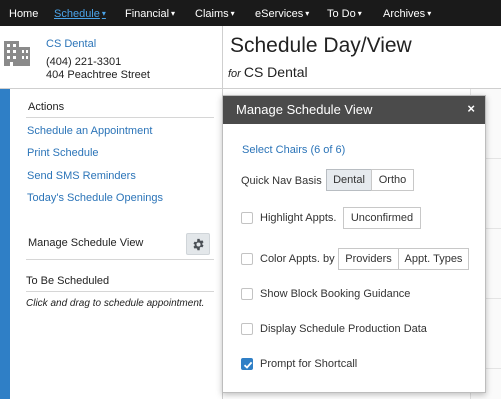  Describe the element at coordinates (17, 53) in the screenshot. I see `building-icon` at that location.